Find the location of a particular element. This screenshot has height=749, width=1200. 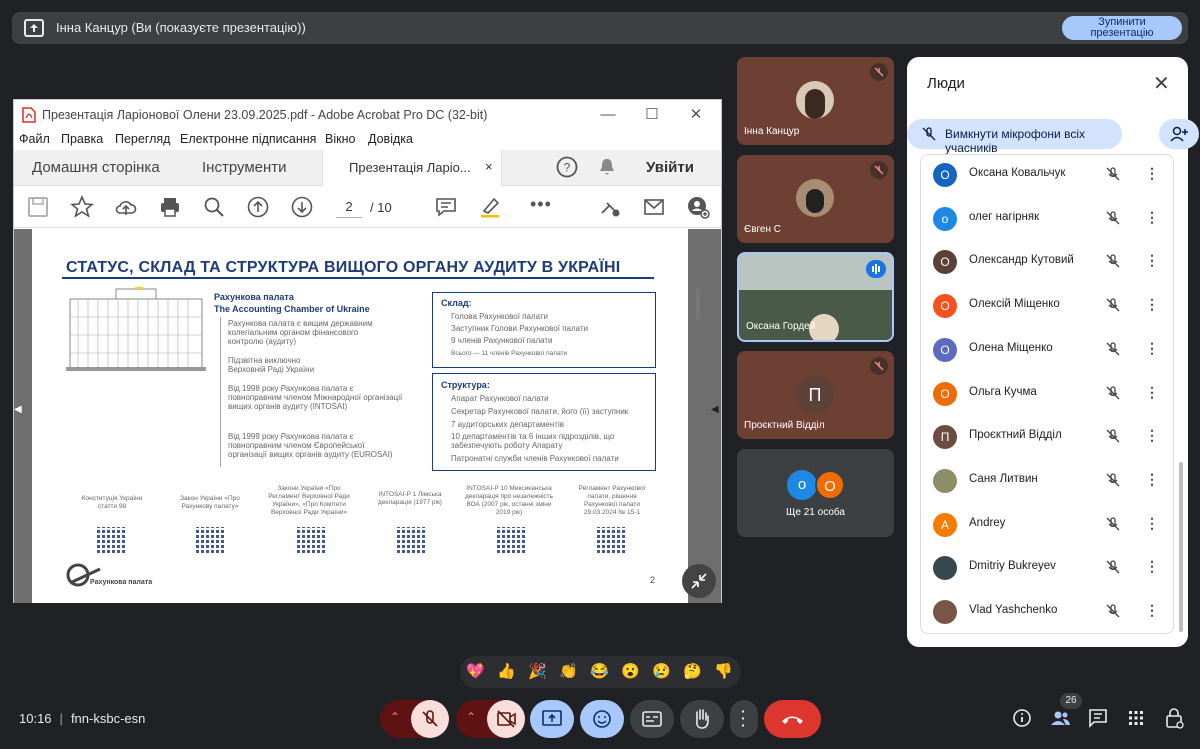

participant-tile: П Проєктний Відділ is located at coordinates (815, 395).